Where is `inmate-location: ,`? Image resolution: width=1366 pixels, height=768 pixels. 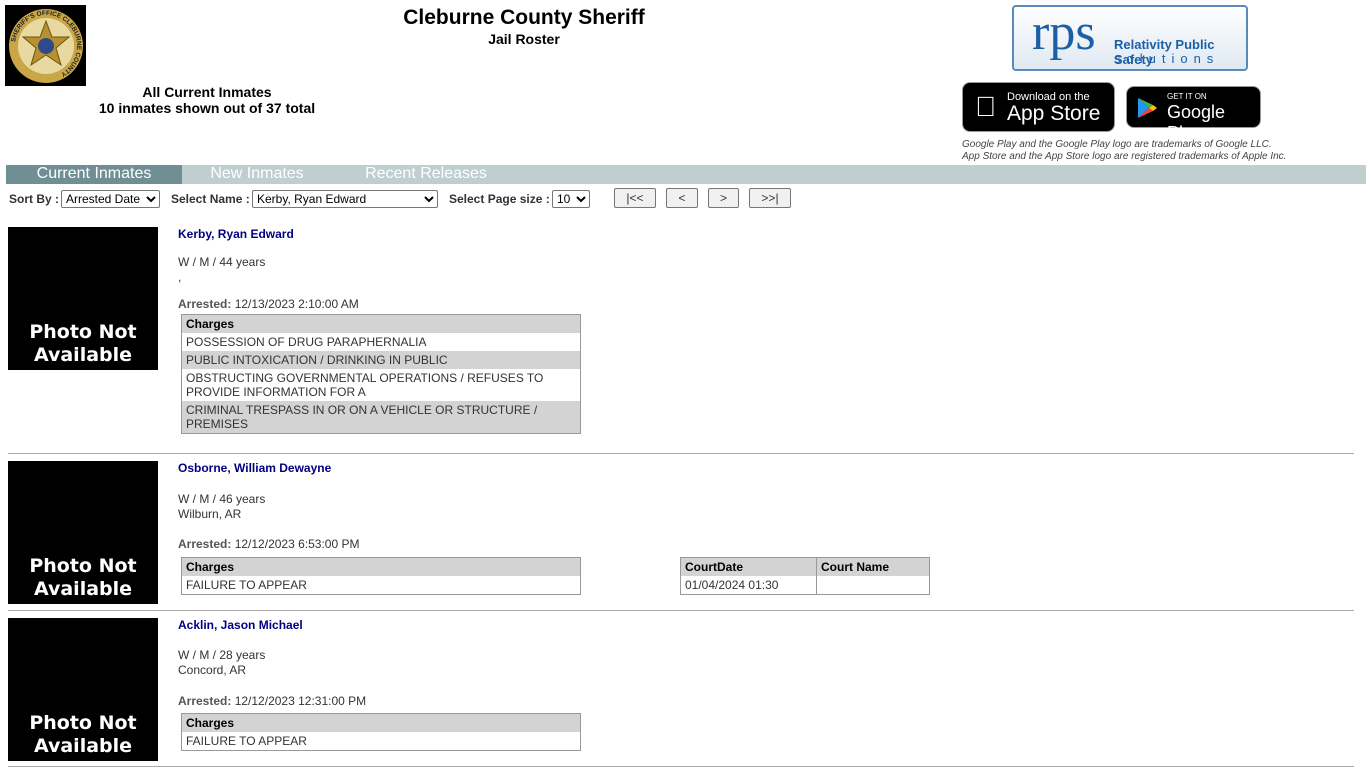 inmate-location: , is located at coordinates (180, 277).